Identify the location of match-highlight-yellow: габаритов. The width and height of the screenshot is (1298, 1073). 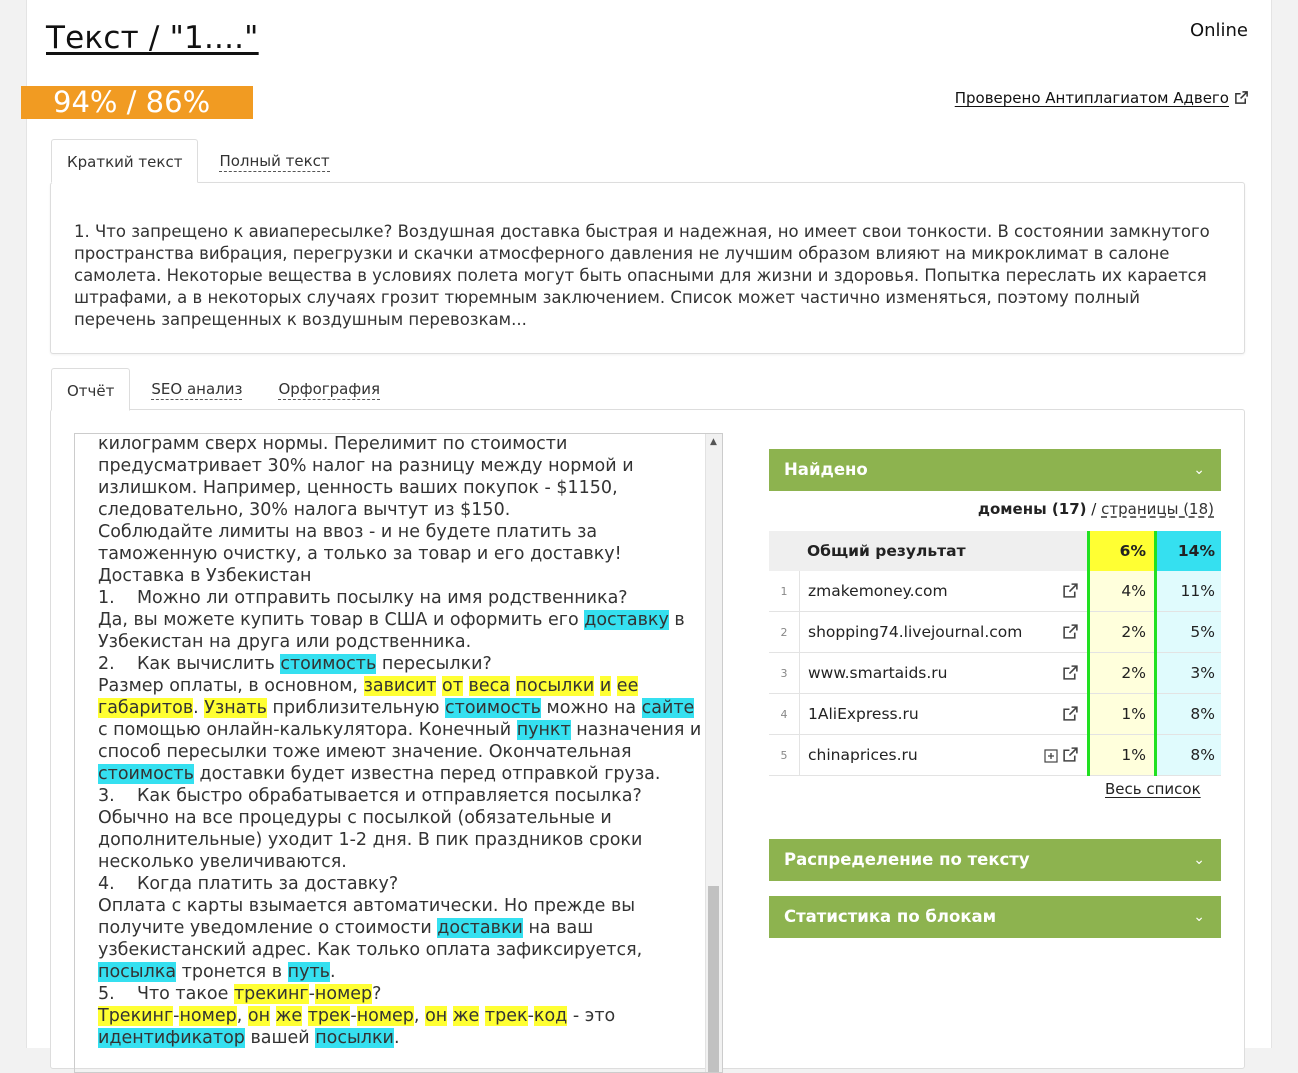
(146, 708).